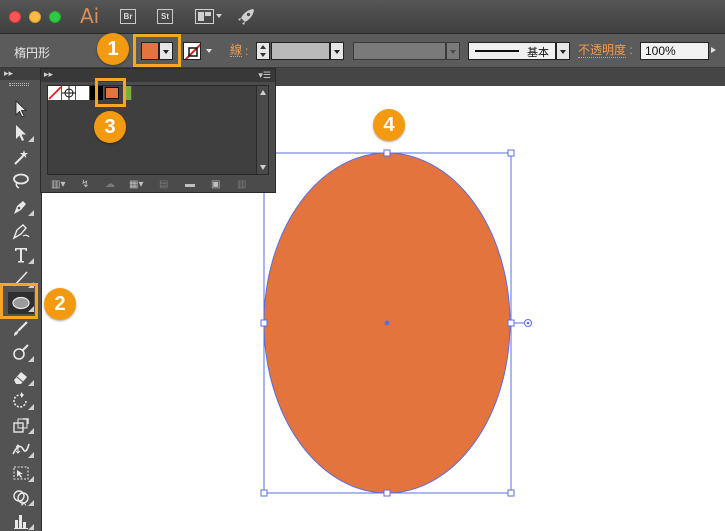 The height and width of the screenshot is (531, 725). Describe the element at coordinates (8, 73) in the screenshot. I see `expand-panel-icon: ▸▸` at that location.